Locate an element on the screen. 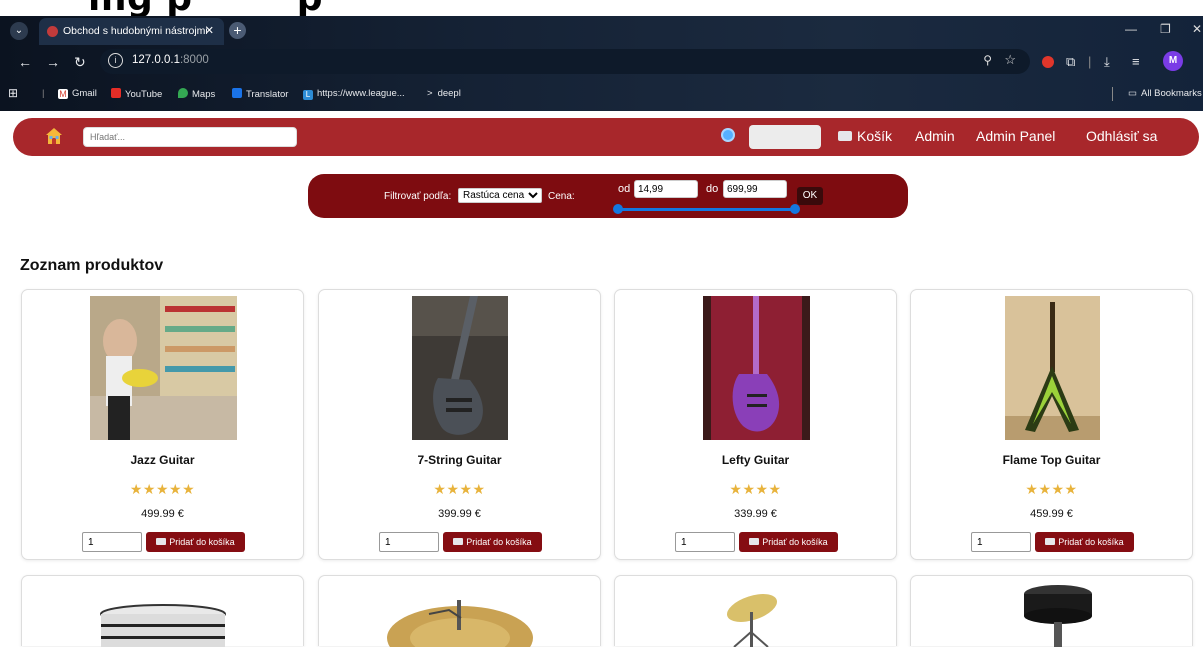 The image size is (1203, 647). product-name: Jazz Guitar is located at coordinates (162, 460).